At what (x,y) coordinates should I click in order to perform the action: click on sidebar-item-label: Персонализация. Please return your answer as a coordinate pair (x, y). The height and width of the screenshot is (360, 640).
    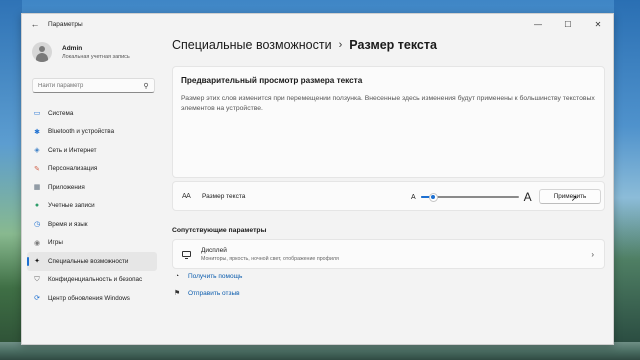
    Looking at the image, I should click on (73, 169).